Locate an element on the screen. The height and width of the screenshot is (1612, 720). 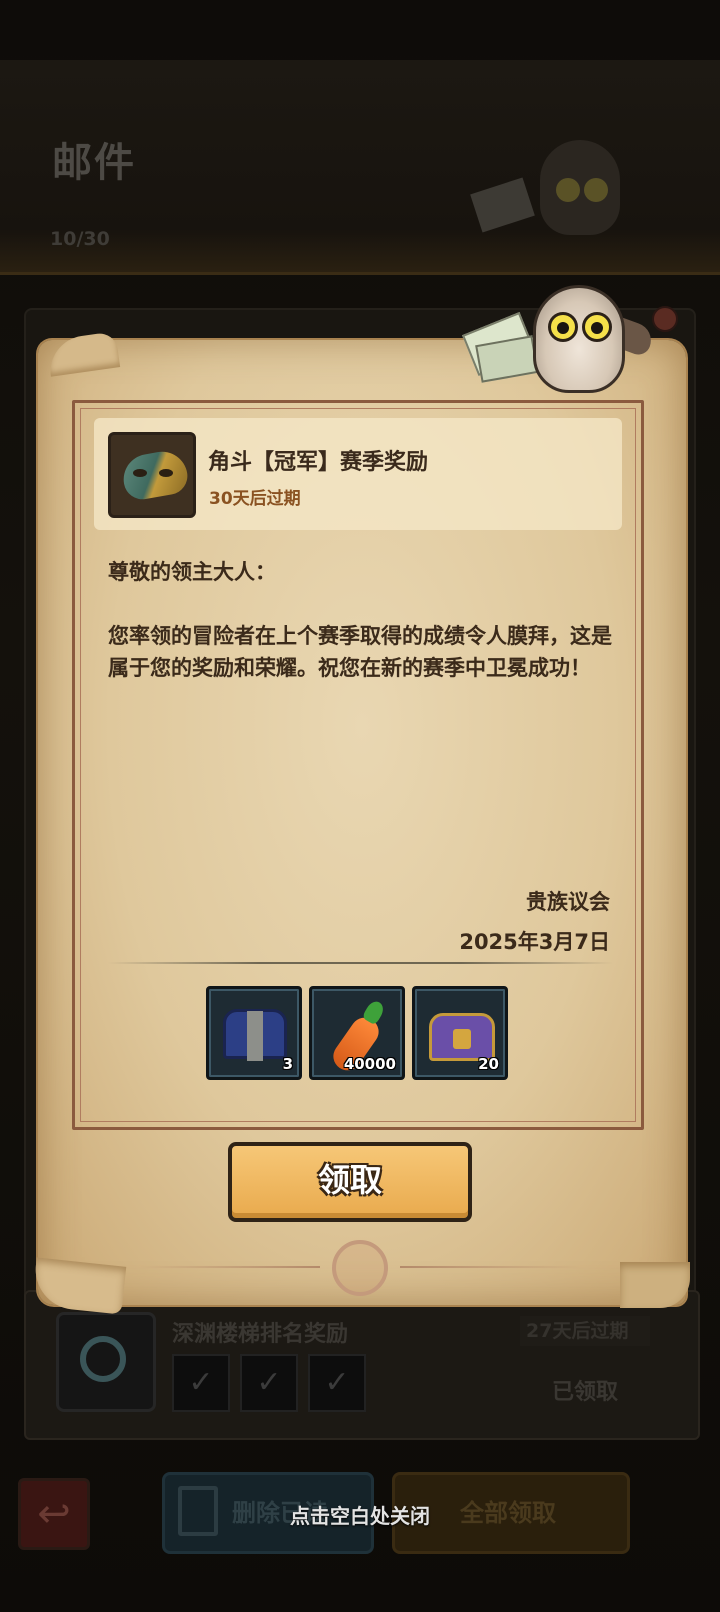
chest-lock is located at coordinates (462, 1039).